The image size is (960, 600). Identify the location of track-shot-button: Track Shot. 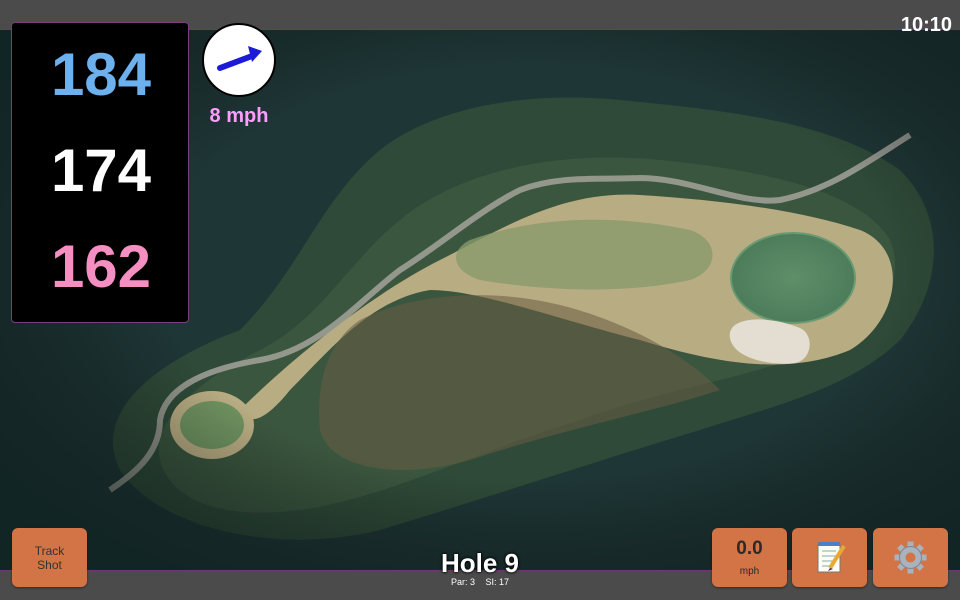
(49, 557).